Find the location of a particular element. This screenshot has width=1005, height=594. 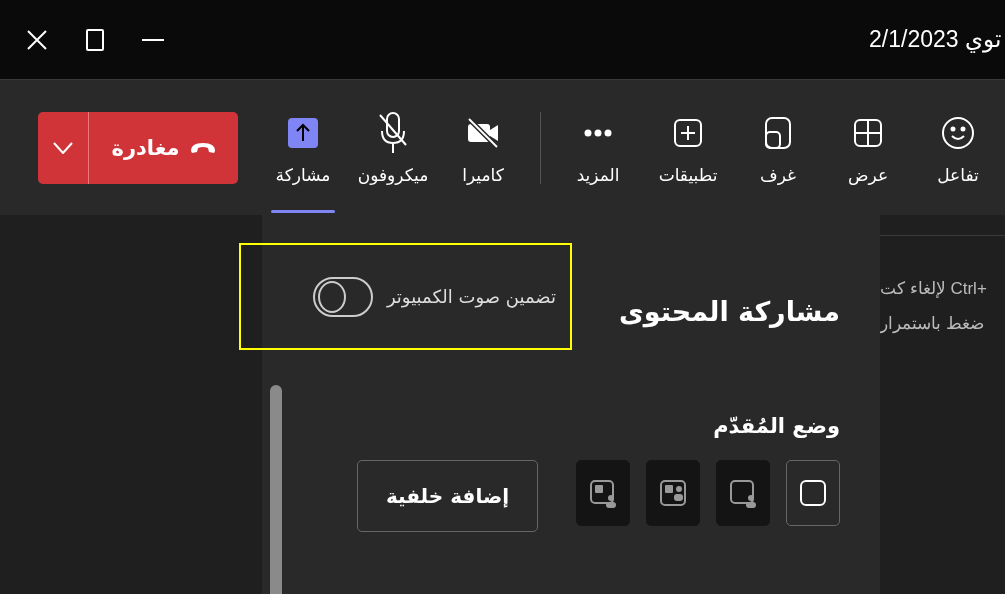

toolbar-button: كاميرا is located at coordinates (483, 147).